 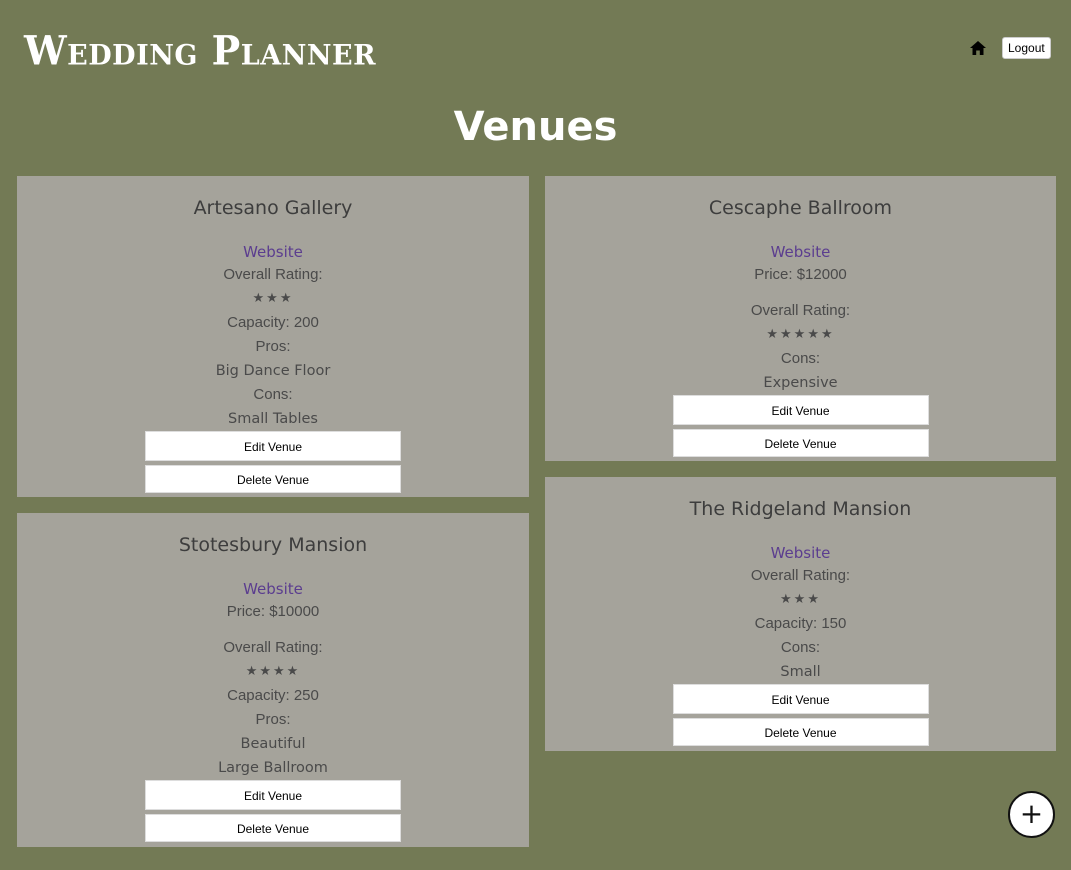 What do you see at coordinates (273, 322) in the screenshot?
I see `capacity: Capacity: 200` at bounding box center [273, 322].